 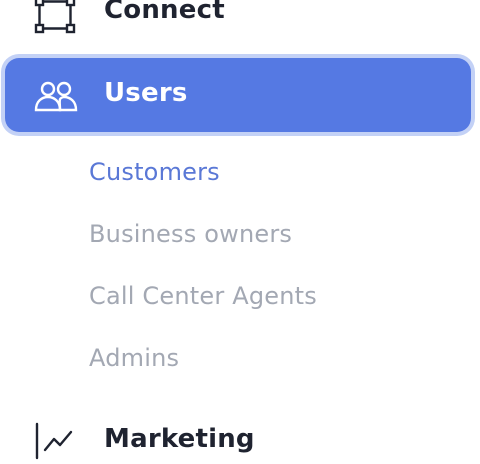 I want to click on sidebar-item-connect: Connect, so click(x=240, y=20).